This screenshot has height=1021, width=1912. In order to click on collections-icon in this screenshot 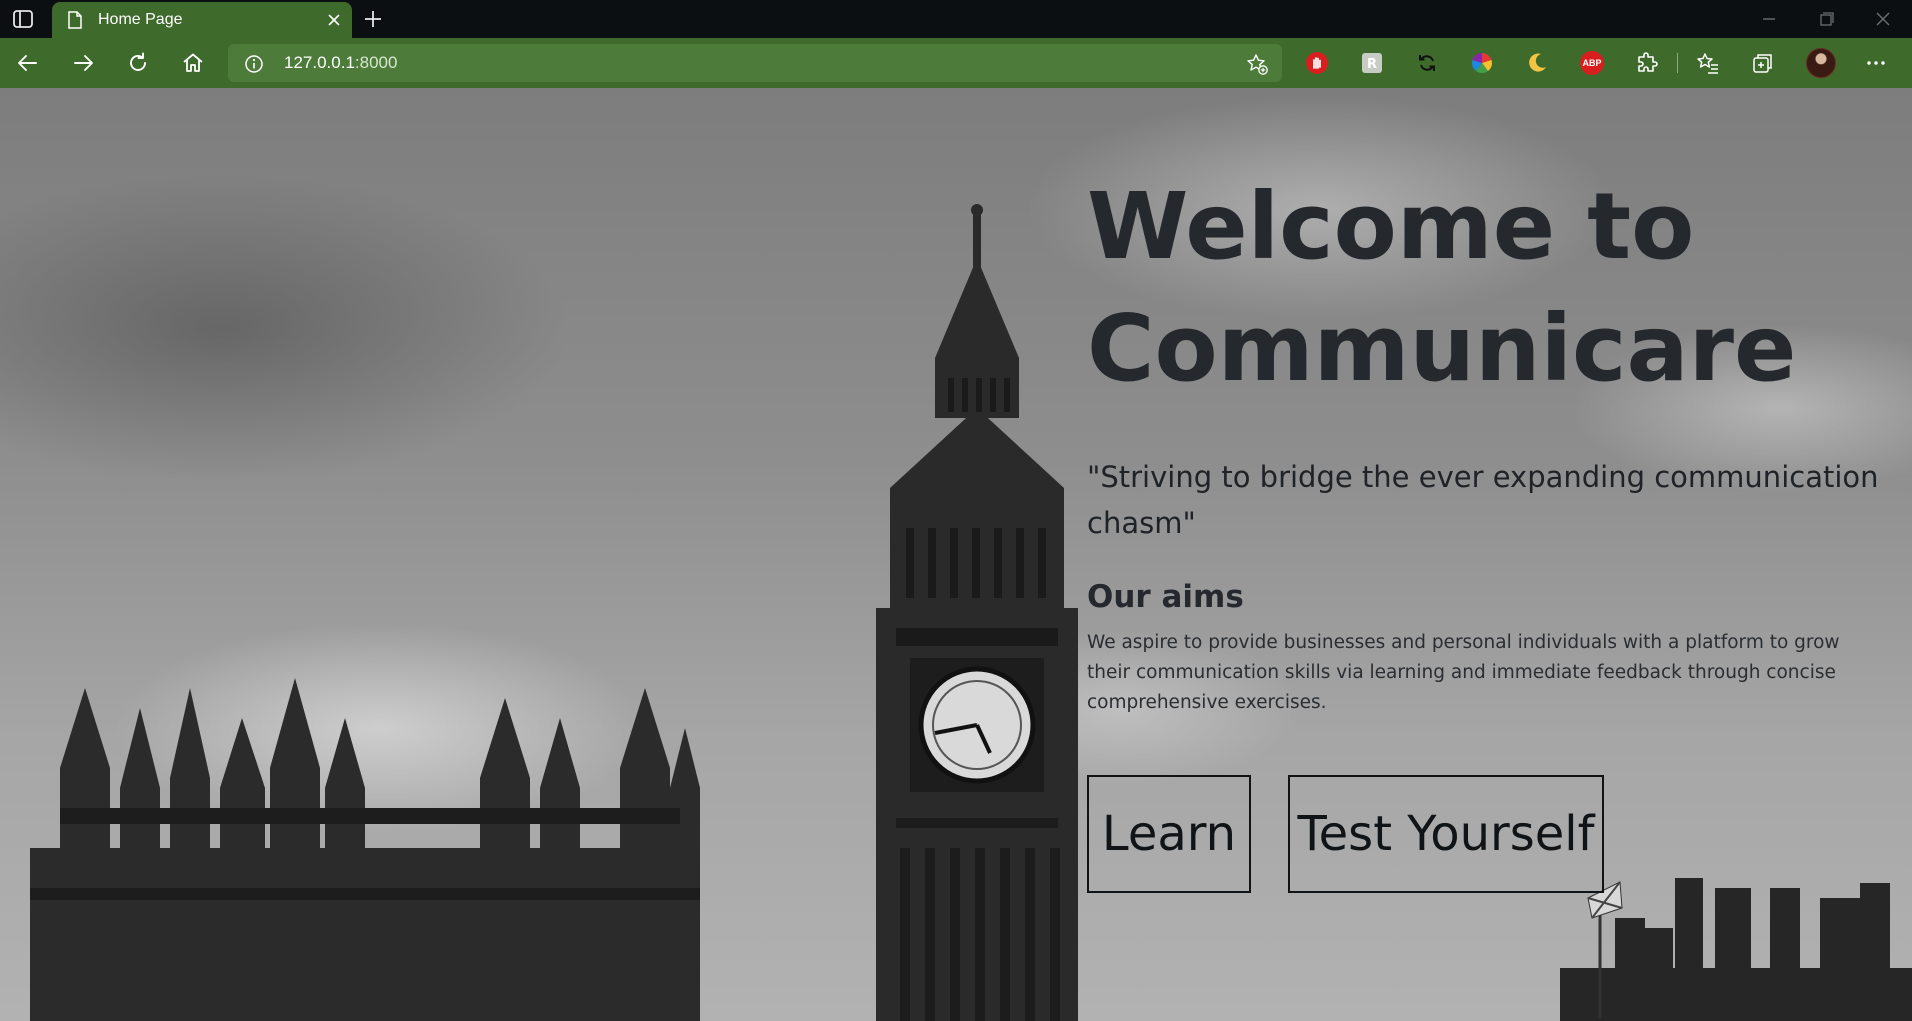, I will do `click(1763, 63)`.